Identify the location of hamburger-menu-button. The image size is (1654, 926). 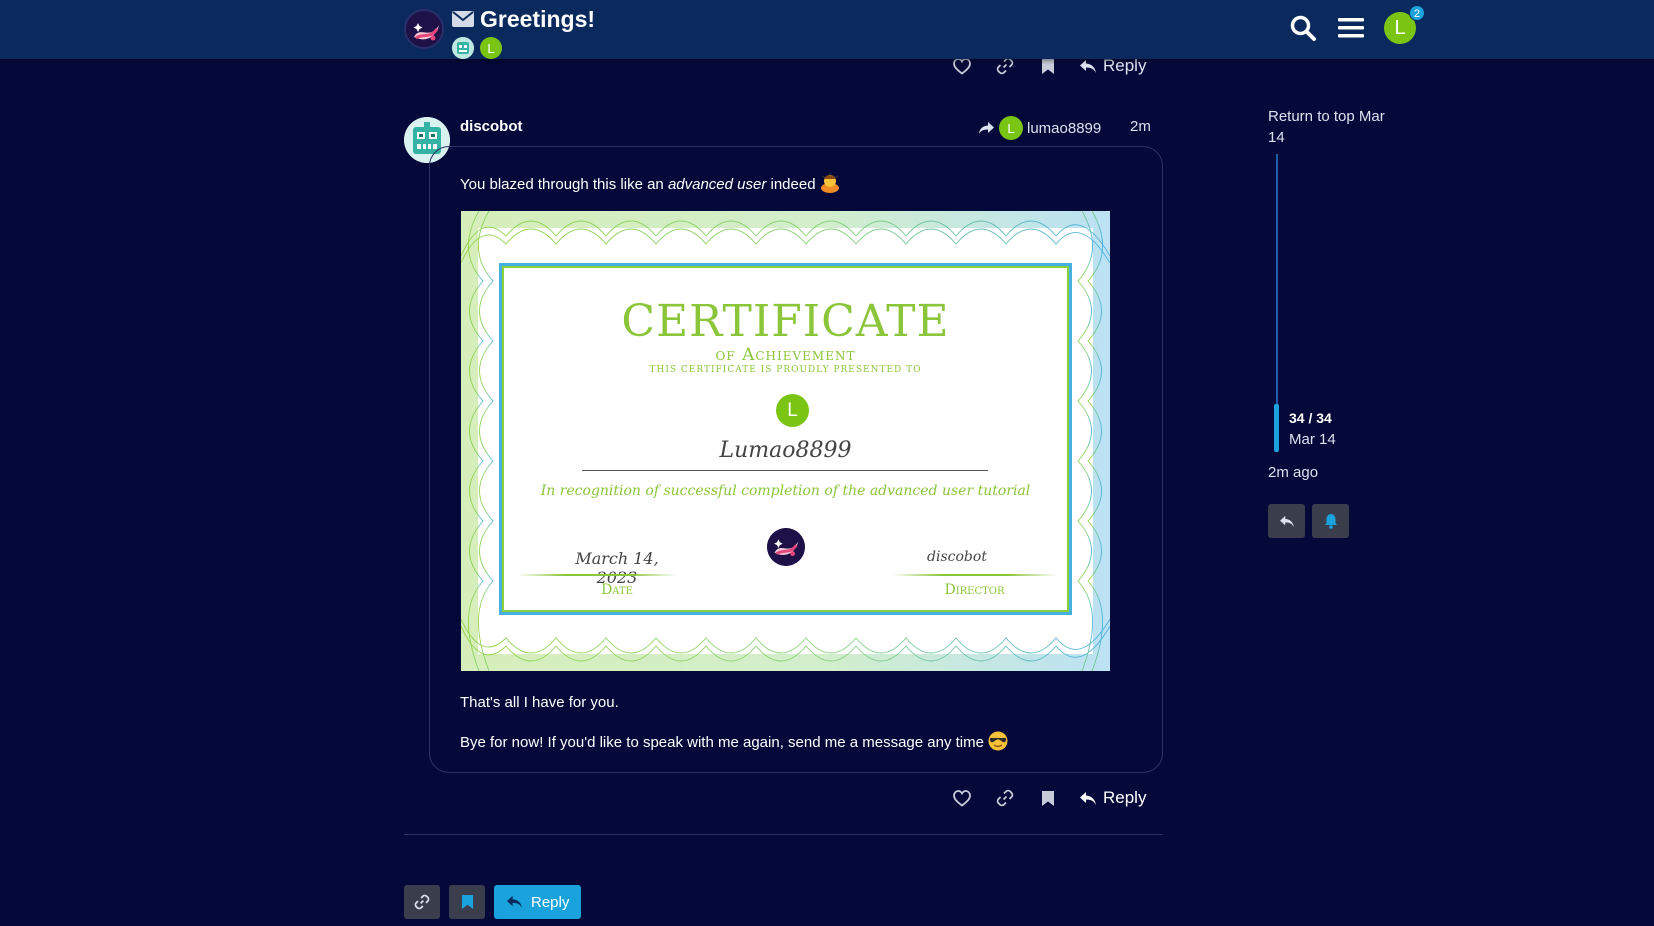
(1351, 28).